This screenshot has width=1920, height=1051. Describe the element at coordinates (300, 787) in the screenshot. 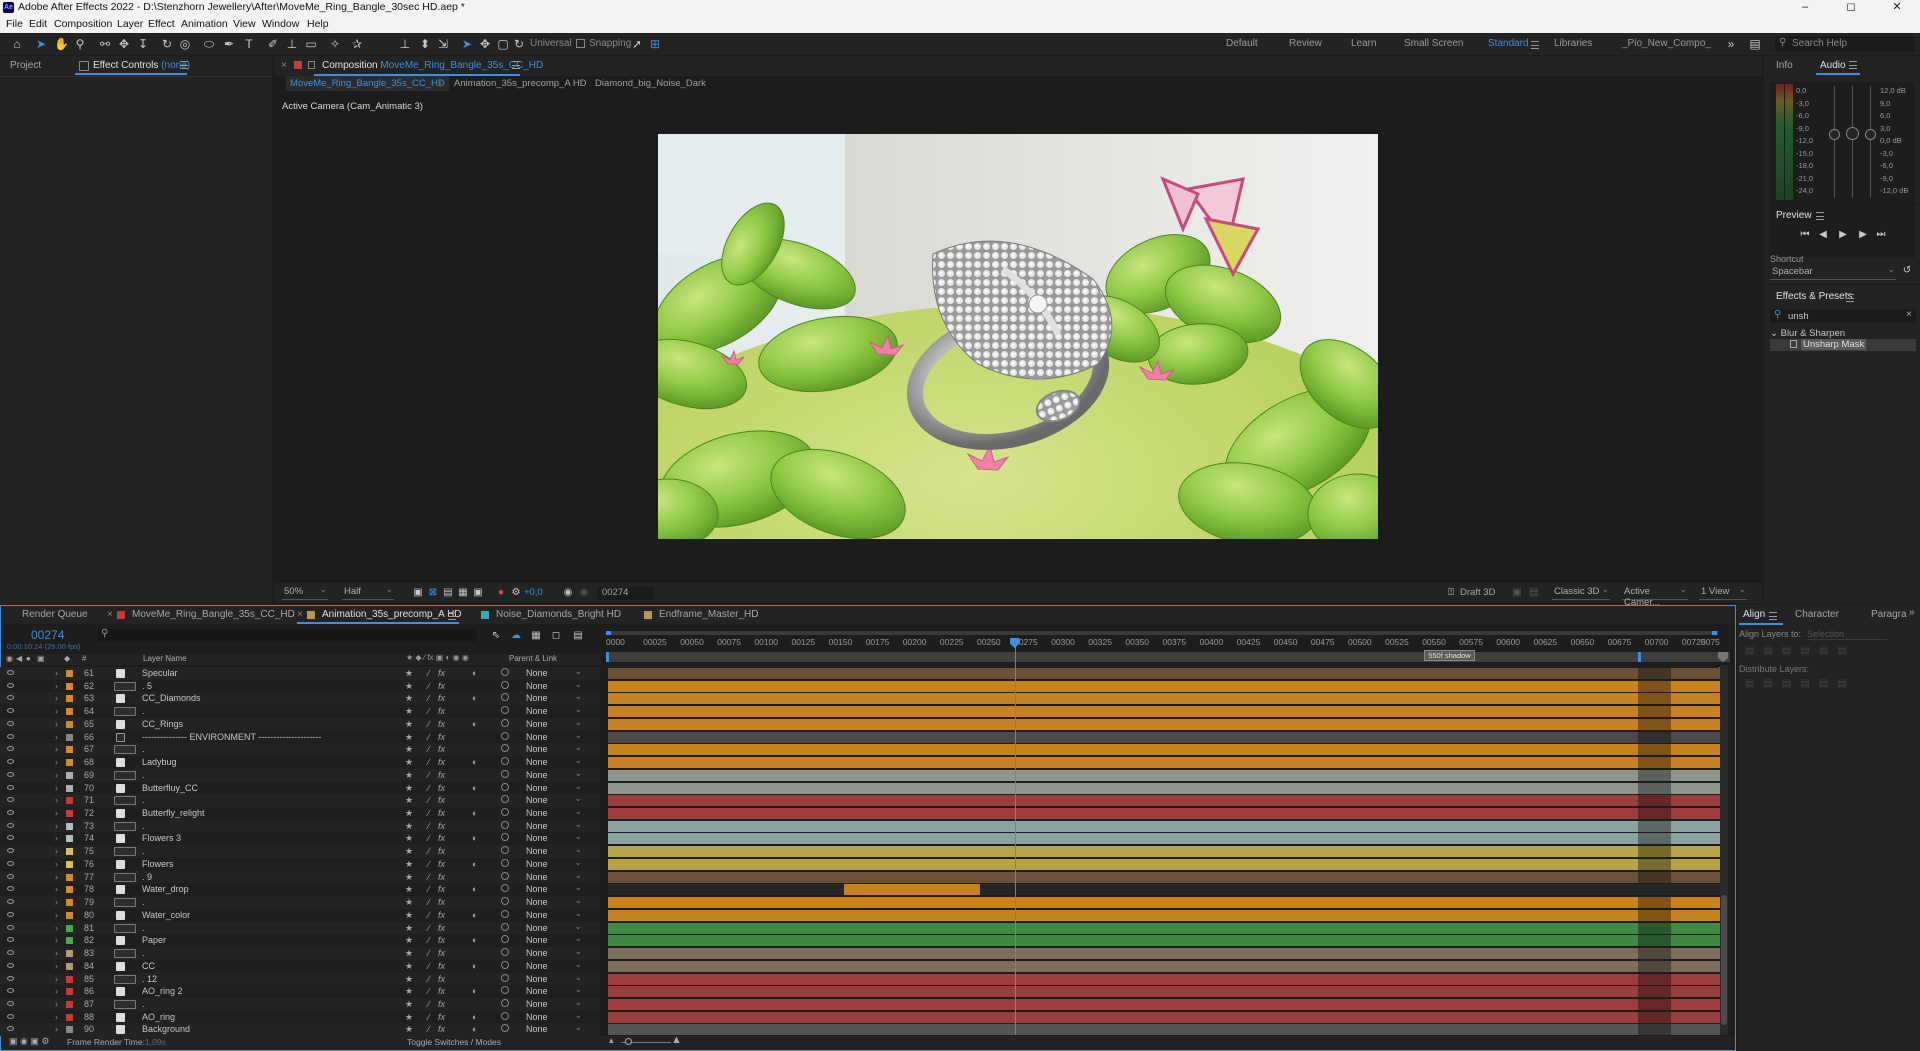

I see `layer-row: › 70 Butterfluy_CC ★ ∕ fx ◐ None` at that location.